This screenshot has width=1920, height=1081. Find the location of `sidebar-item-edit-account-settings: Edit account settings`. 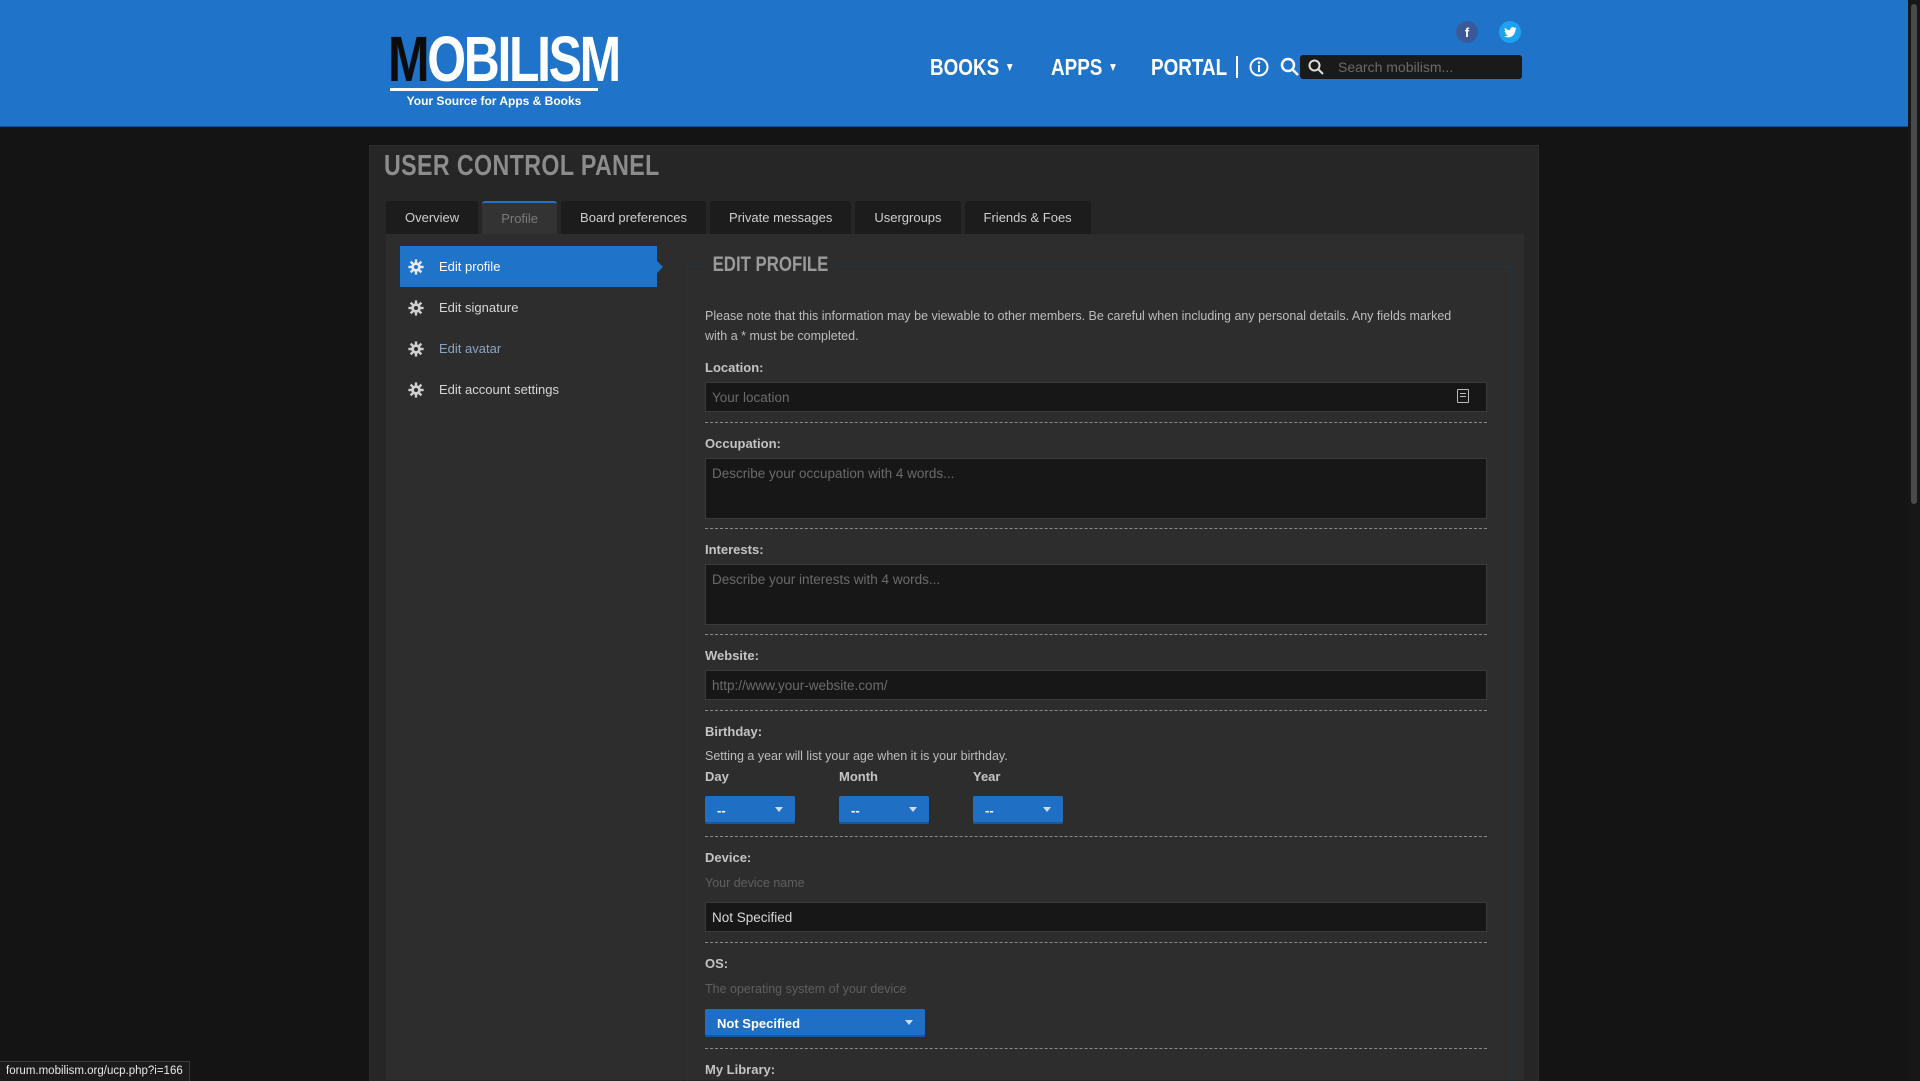

sidebar-item-edit-account-settings: Edit account settings is located at coordinates (528, 389).